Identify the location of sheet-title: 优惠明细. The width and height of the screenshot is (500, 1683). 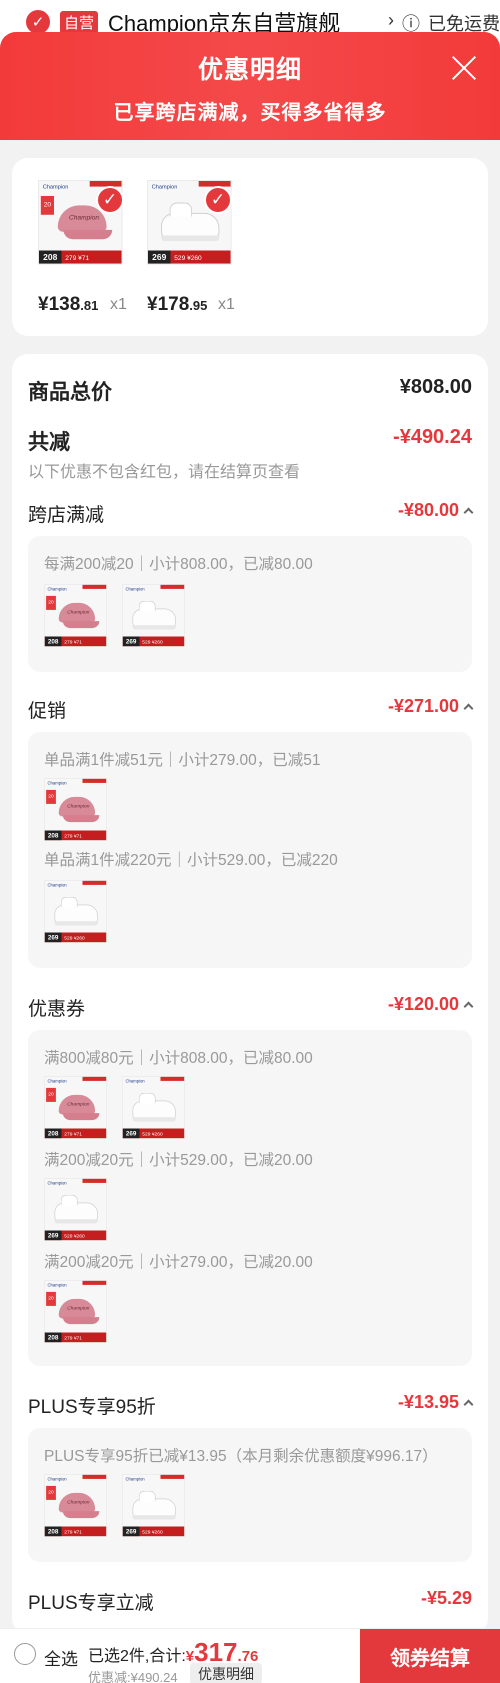
(249, 70).